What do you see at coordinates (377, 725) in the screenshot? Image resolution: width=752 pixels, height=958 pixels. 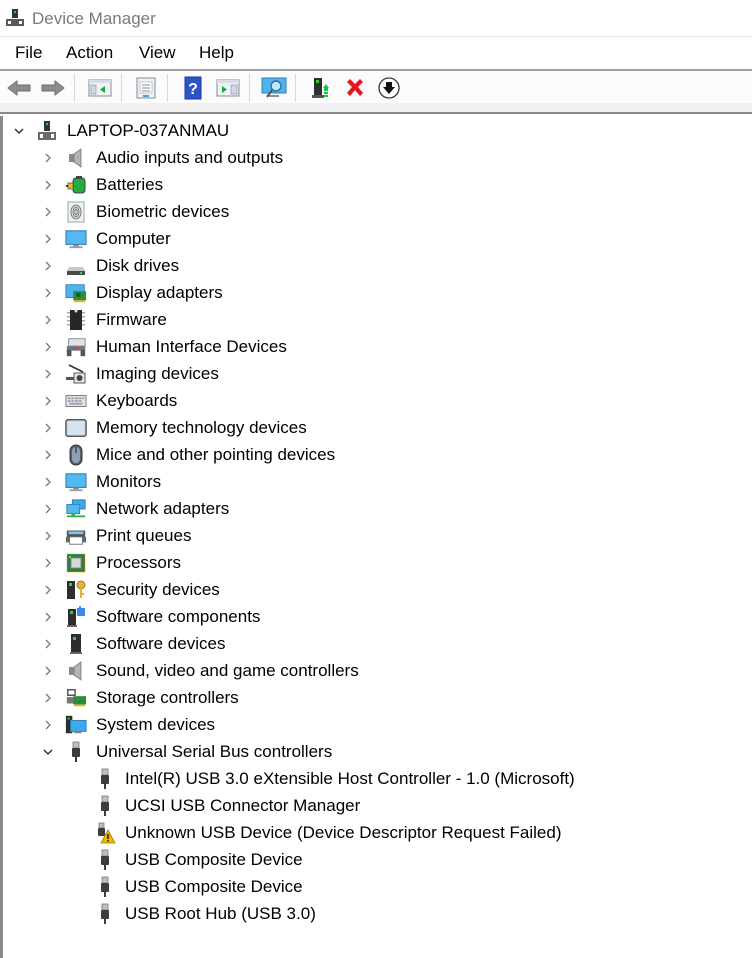 I see `tree-category-node: System devices` at bounding box center [377, 725].